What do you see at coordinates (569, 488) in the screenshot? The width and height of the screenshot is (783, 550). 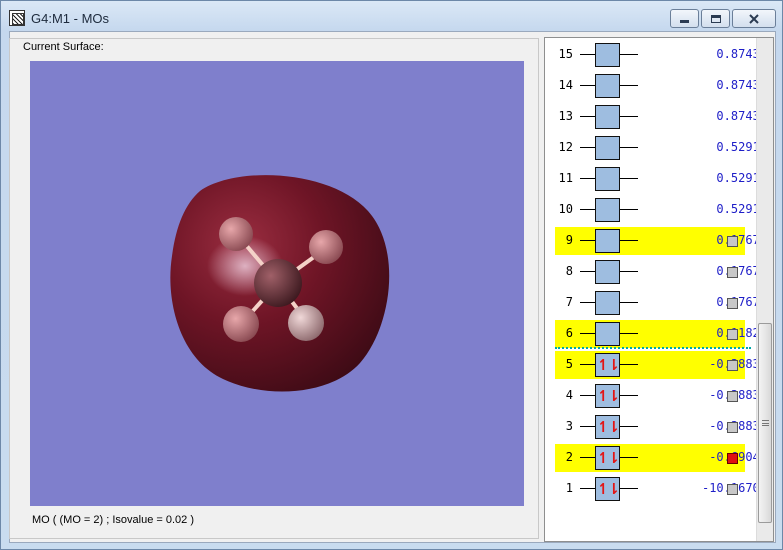 I see `mo-index: 1` at bounding box center [569, 488].